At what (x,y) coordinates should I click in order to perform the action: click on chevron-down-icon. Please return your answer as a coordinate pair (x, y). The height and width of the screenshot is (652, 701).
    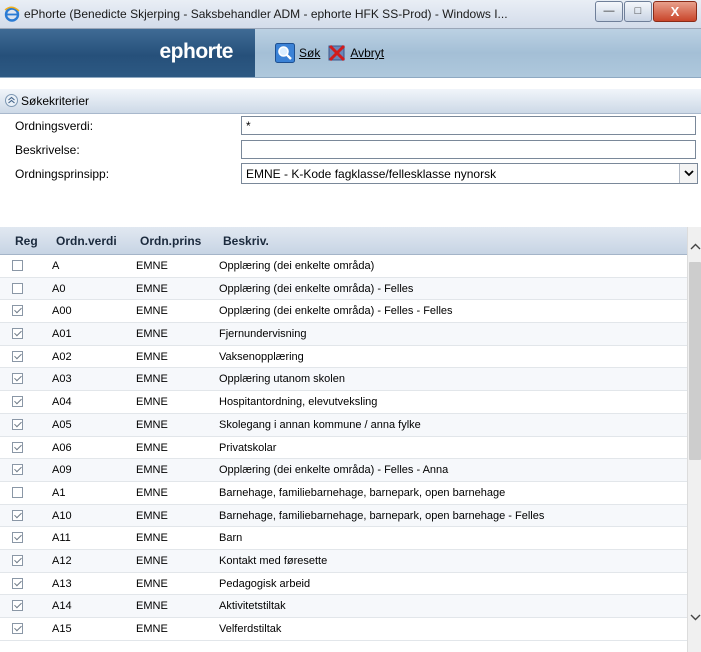
    Looking at the image, I should click on (688, 173).